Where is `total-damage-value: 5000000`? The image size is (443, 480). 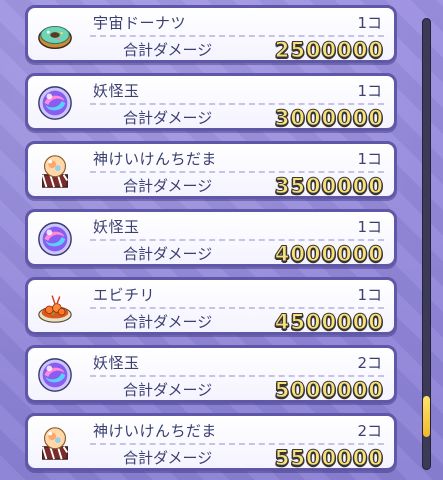
total-damage-value: 5000000 is located at coordinates (329, 390).